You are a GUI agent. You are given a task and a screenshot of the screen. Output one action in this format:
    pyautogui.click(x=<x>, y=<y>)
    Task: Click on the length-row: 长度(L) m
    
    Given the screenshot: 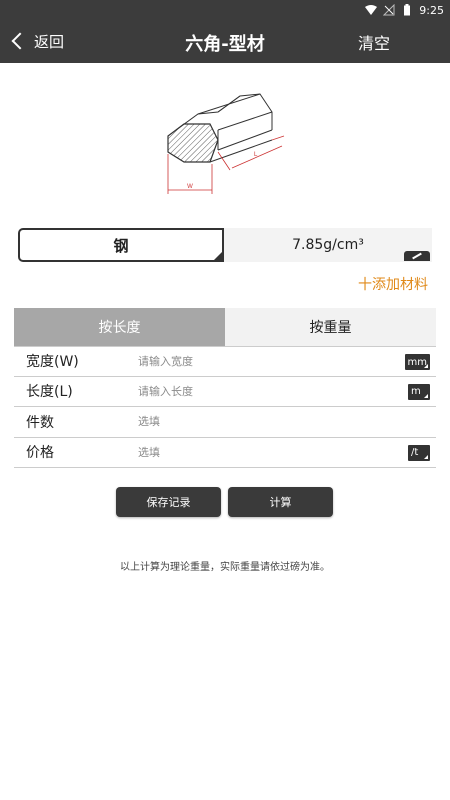 What is the action you would take?
    pyautogui.click(x=225, y=392)
    